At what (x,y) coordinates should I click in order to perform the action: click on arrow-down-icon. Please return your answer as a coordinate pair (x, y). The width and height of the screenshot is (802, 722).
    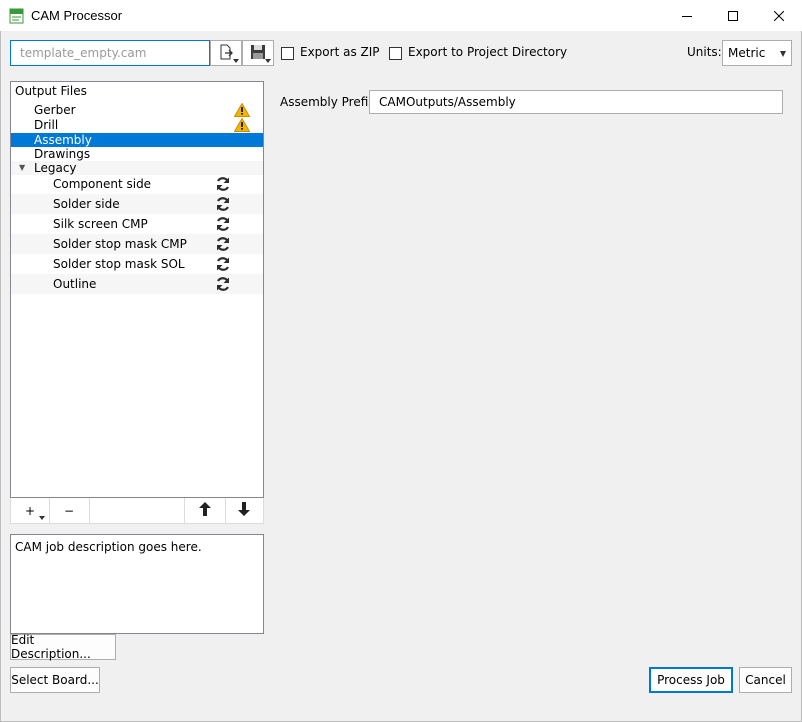
    Looking at the image, I should click on (244, 510).